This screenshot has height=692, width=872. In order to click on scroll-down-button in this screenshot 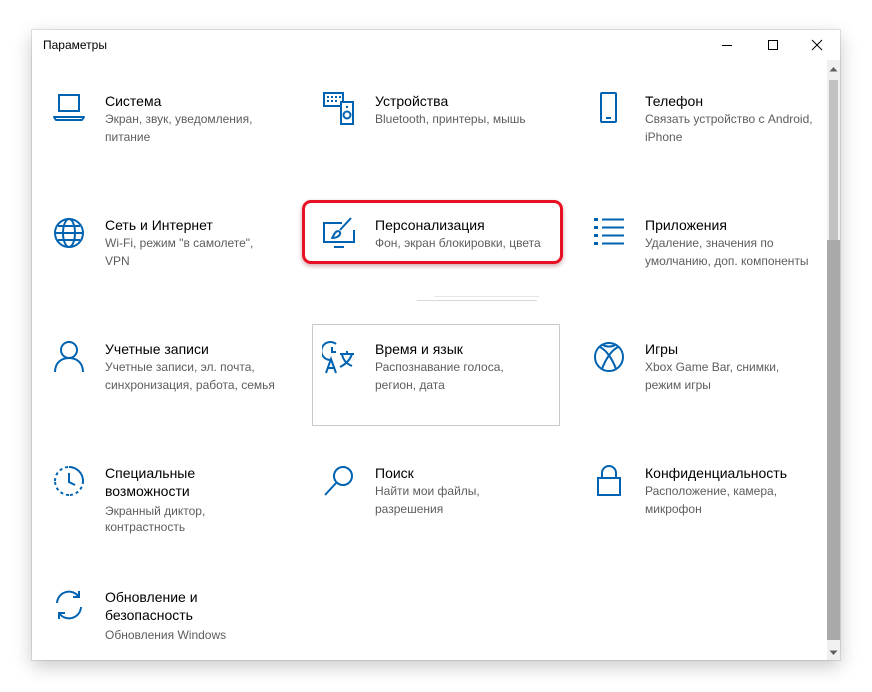, I will do `click(833, 653)`.